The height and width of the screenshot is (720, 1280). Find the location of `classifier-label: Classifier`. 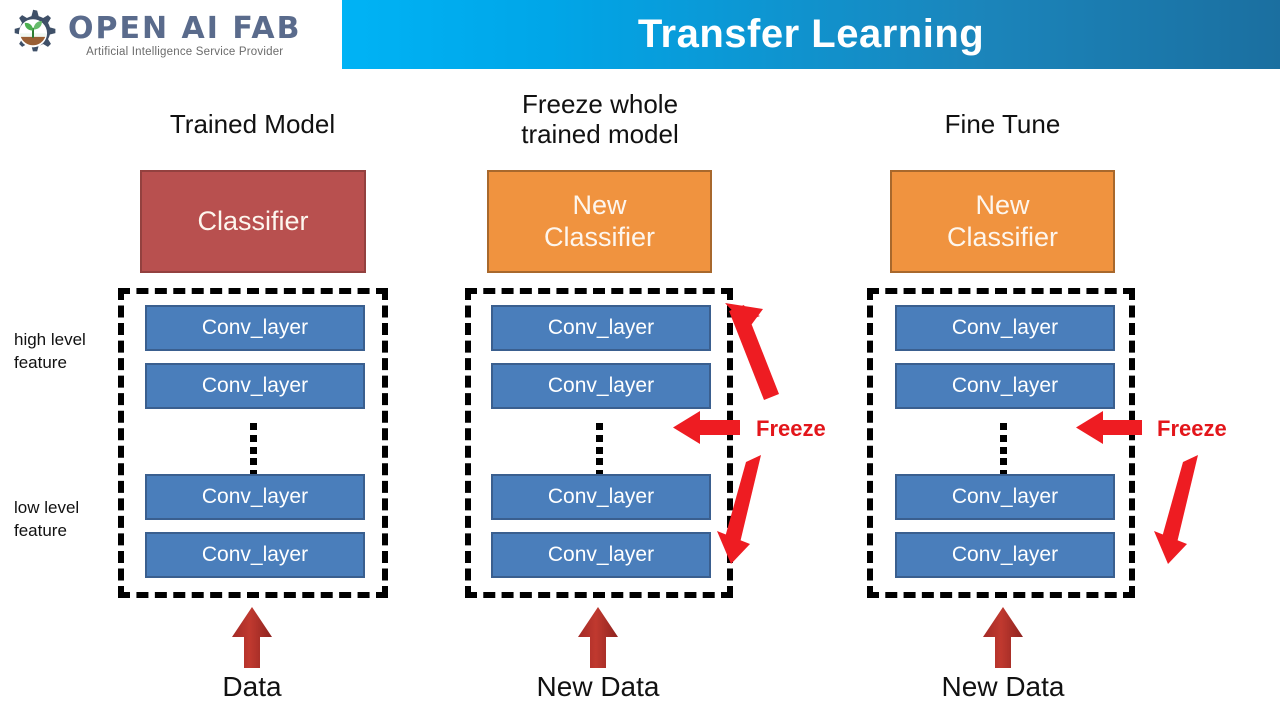

classifier-label: Classifier is located at coordinates (253, 220).